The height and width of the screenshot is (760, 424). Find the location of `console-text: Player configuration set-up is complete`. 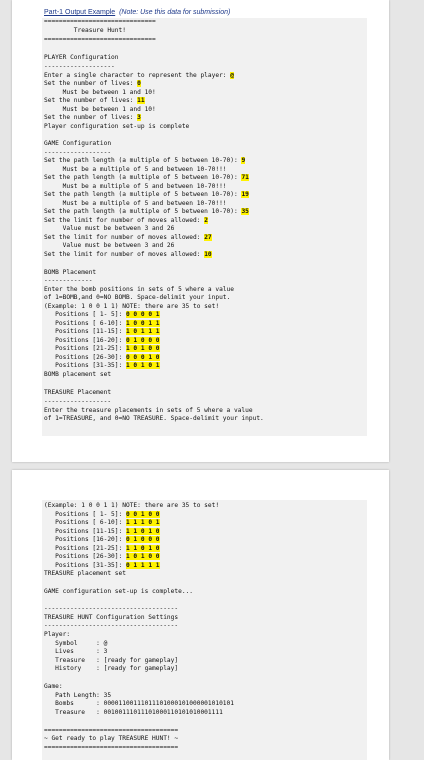

console-text: Player configuration set-up is complete is located at coordinates (117, 126).